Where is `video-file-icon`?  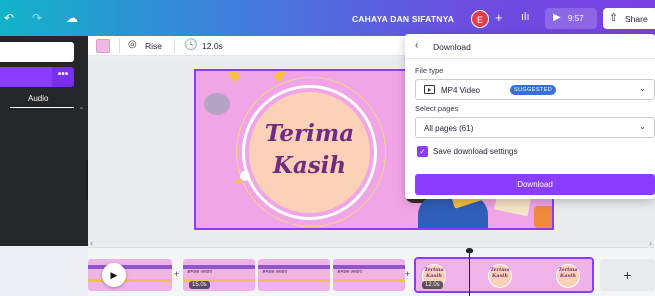 video-file-icon is located at coordinates (429, 89).